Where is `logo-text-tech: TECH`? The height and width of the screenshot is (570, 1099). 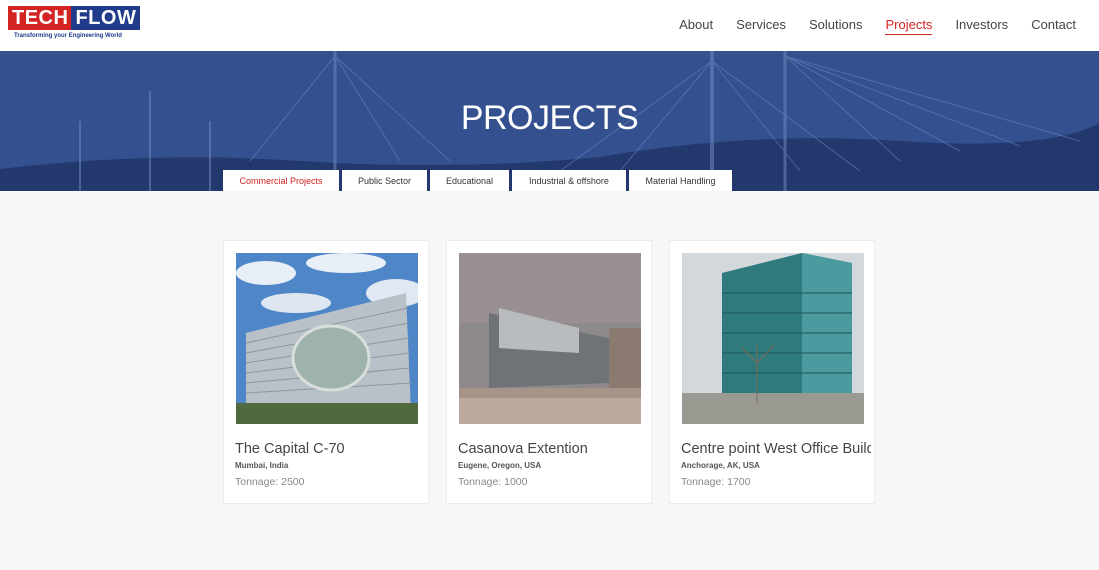 logo-text-tech: TECH is located at coordinates (40, 18).